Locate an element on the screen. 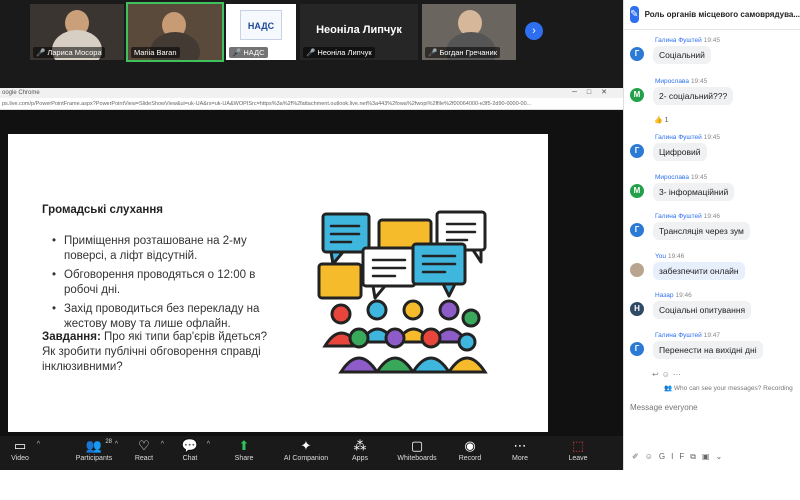 The height and width of the screenshot is (500, 800). chat-bubble: Перенести на вихідні дні is located at coordinates (708, 350).